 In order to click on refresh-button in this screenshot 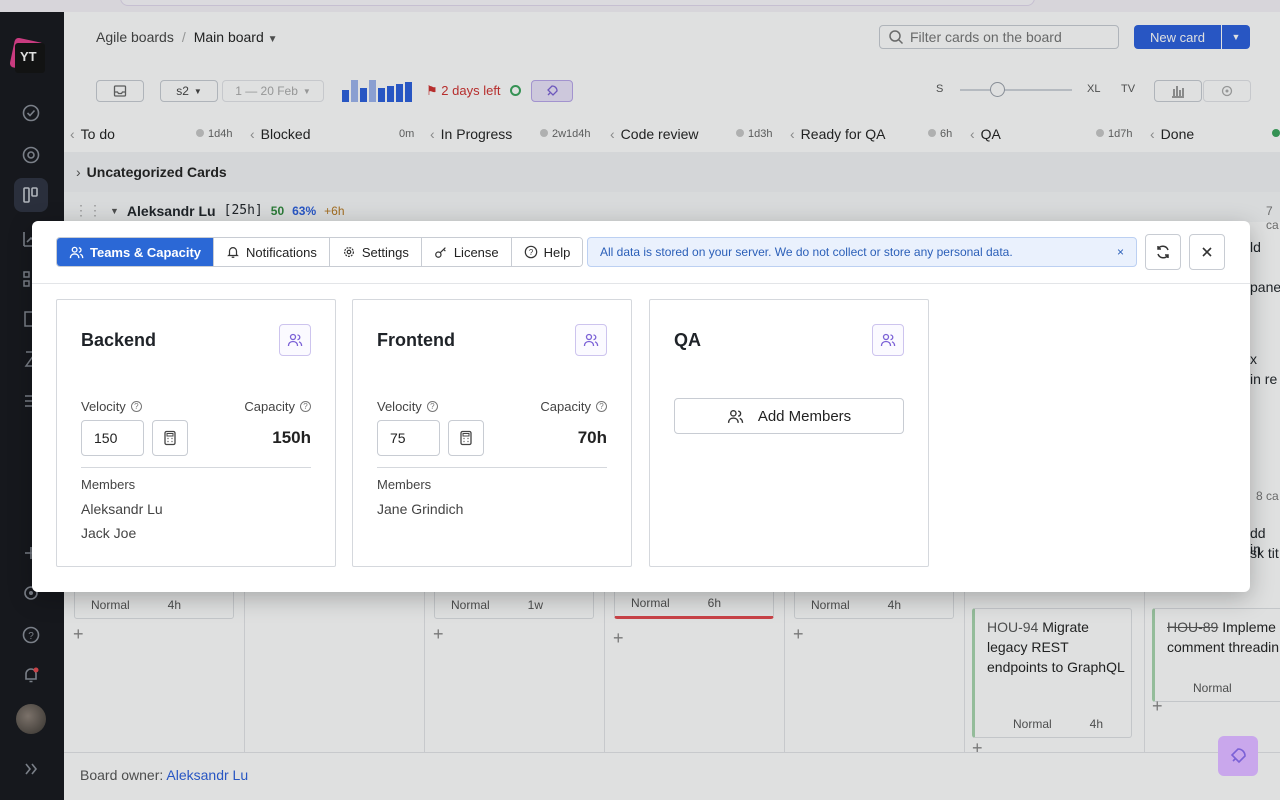, I will do `click(1163, 252)`.